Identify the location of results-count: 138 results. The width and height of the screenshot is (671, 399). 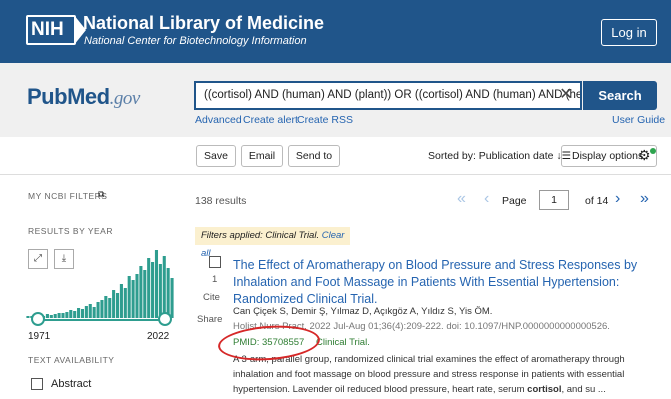
(221, 201).